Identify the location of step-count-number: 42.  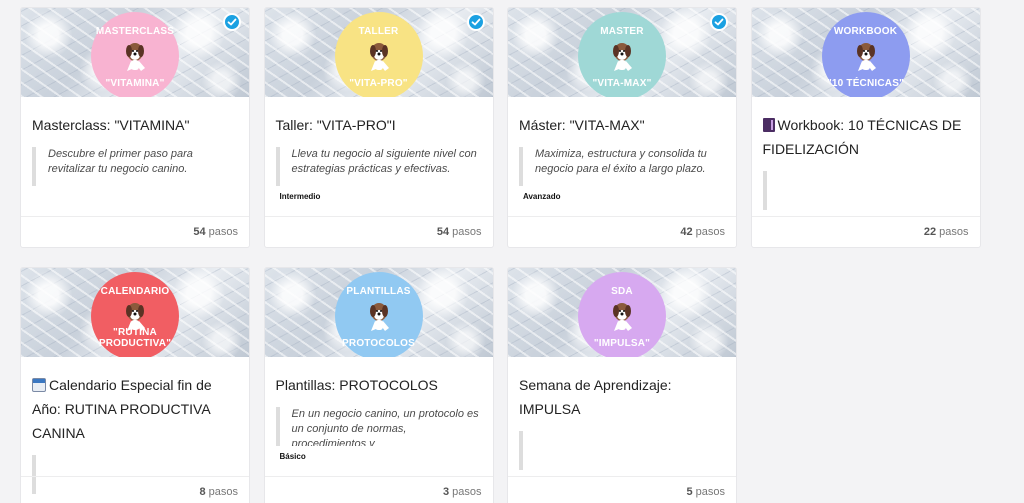
(686, 232).